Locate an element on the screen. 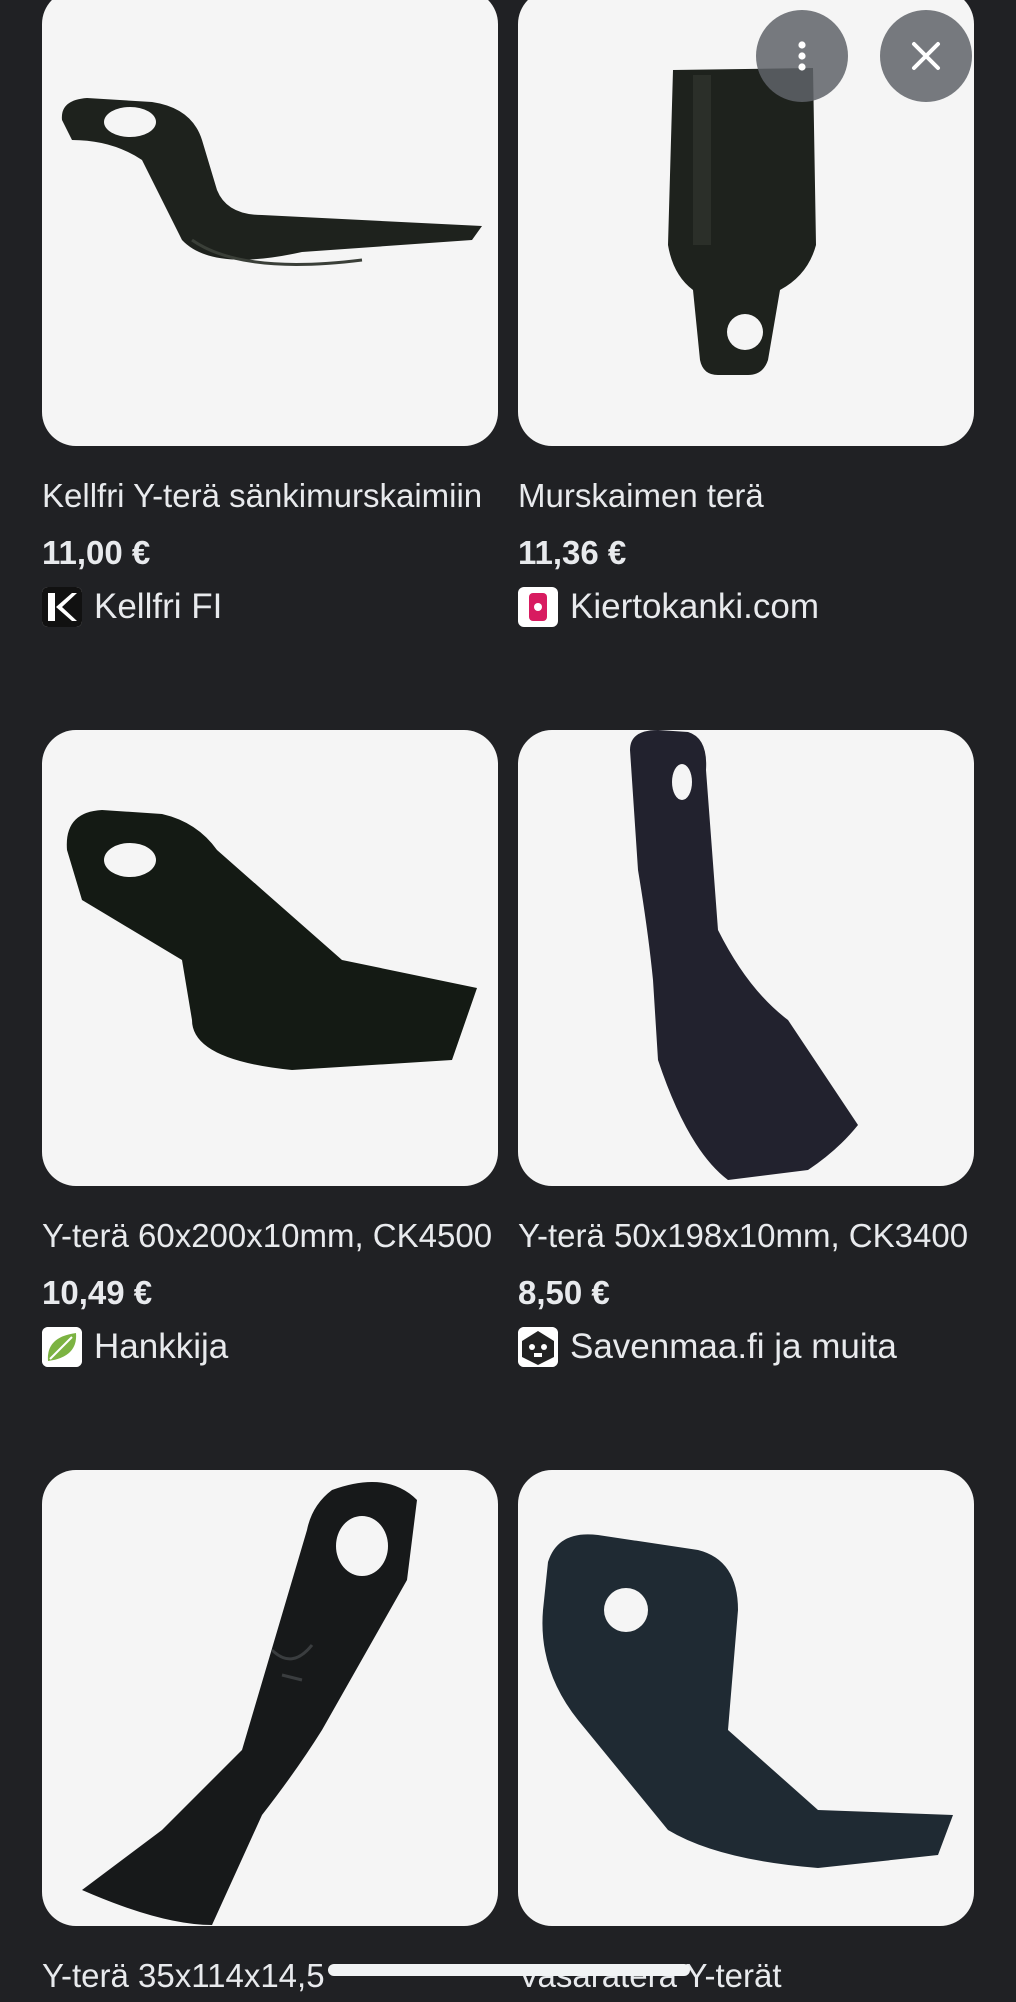  result-price: 11,00 € is located at coordinates (96, 552).